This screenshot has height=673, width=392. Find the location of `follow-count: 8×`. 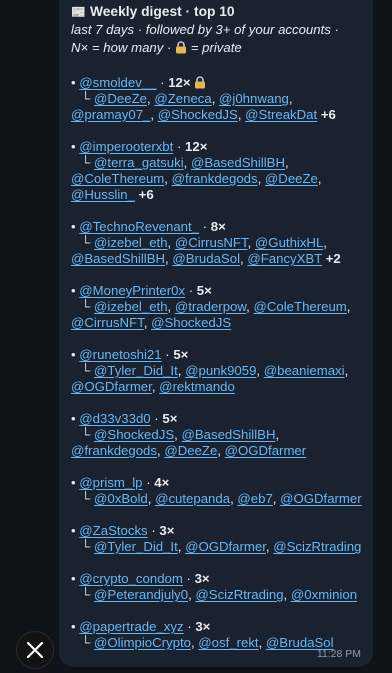

follow-count: 8× is located at coordinates (218, 226).